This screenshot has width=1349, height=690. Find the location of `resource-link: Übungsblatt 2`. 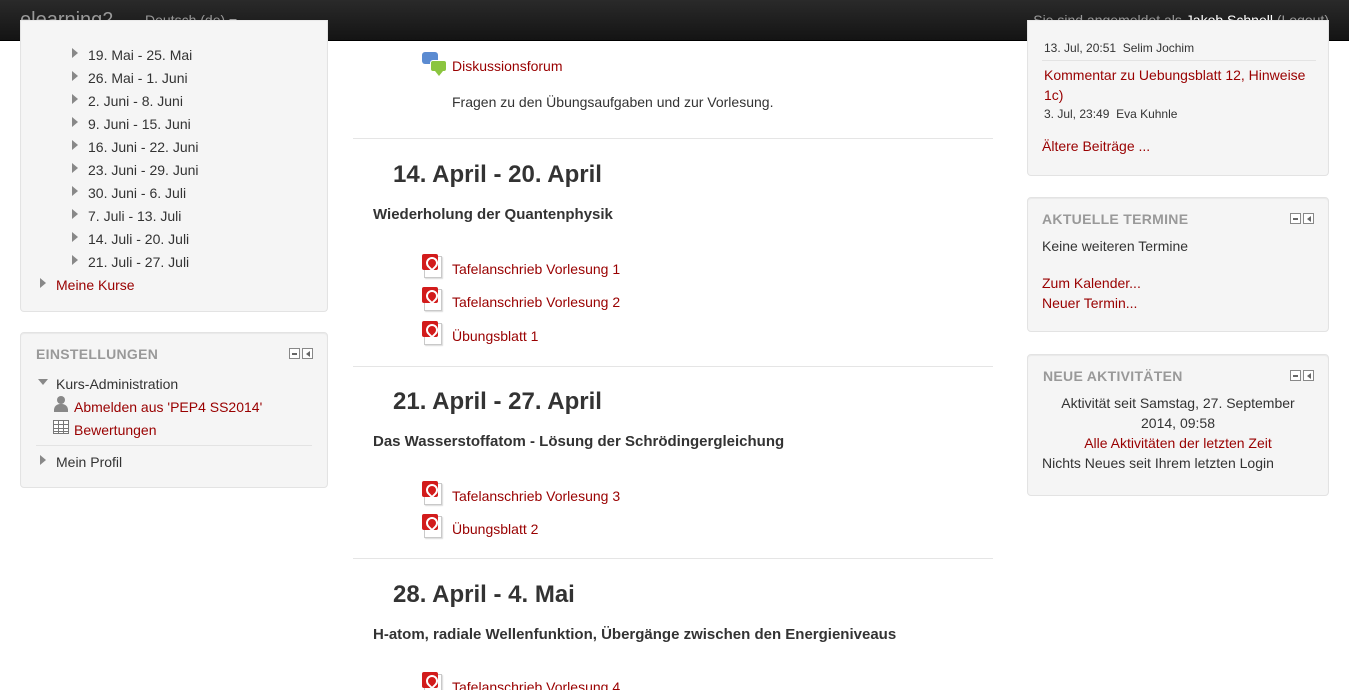

resource-link: Übungsblatt 2 is located at coordinates (495, 529).